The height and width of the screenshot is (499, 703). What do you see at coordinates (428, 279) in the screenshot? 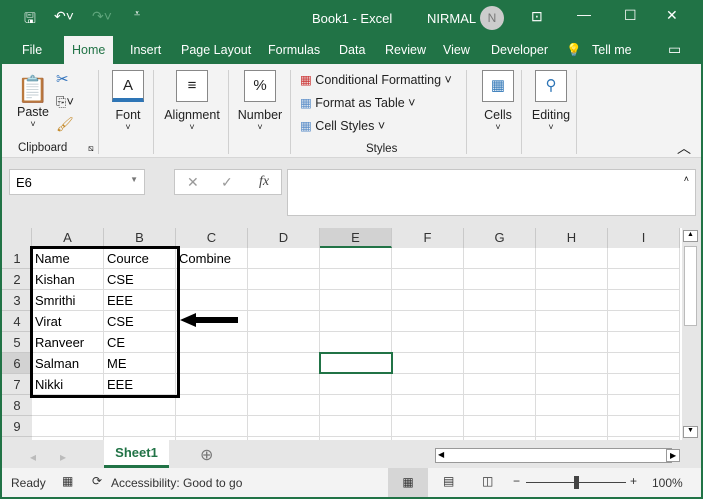
I see `cell-F2` at bounding box center [428, 279].